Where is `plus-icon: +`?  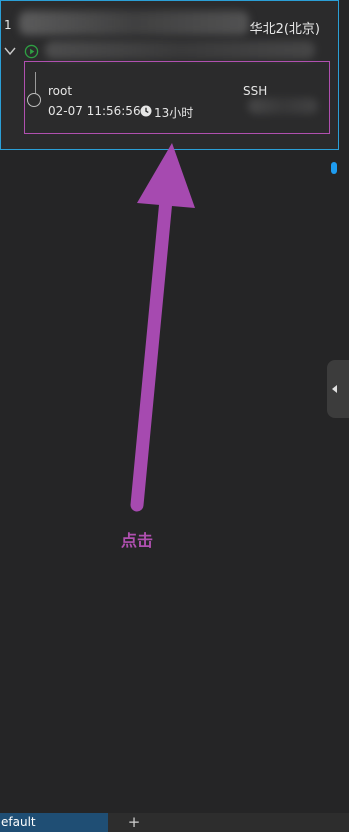
plus-icon: + is located at coordinates (134, 822).